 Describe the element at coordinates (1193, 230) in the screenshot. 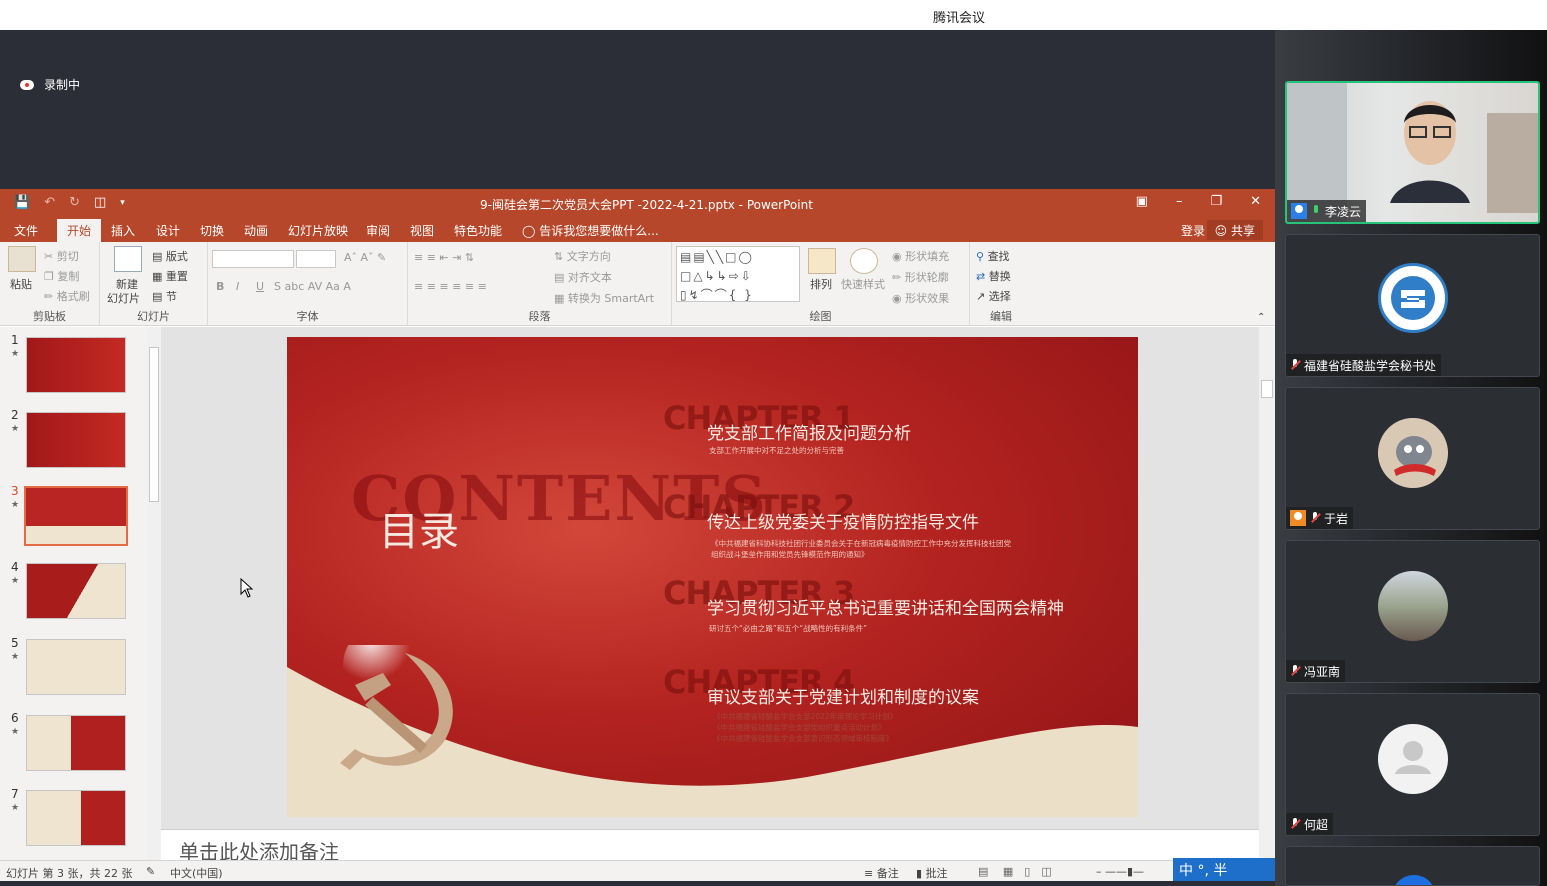

I see `login-link: 登录` at that location.